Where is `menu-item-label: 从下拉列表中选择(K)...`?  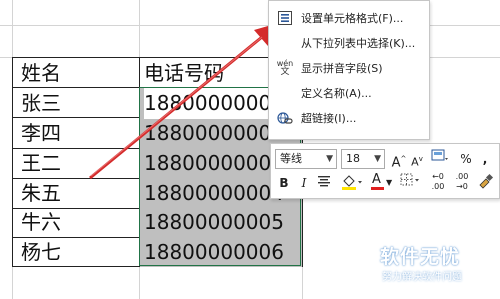 menu-item-label: 从下拉列表中选择(K)... is located at coordinates (358, 43).